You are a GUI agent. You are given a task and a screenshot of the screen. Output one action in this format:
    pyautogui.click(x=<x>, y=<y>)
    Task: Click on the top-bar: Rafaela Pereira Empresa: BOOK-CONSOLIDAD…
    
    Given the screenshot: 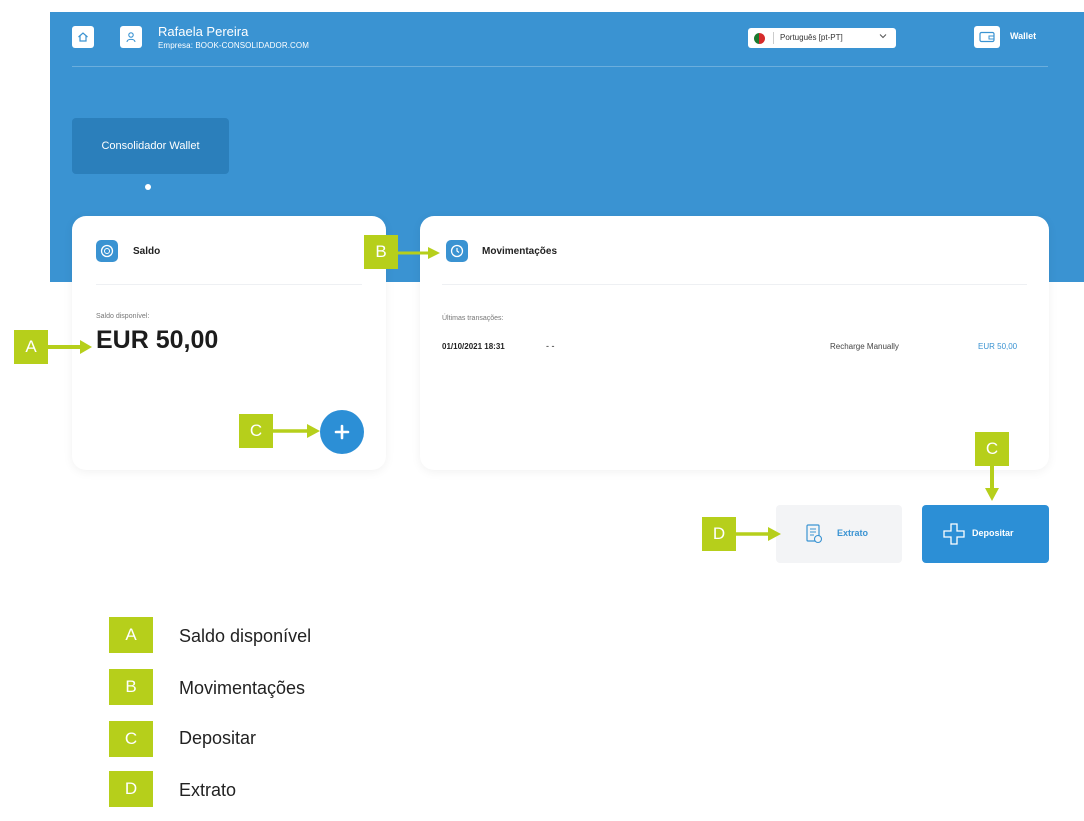 What is the action you would take?
    pyautogui.click(x=560, y=44)
    